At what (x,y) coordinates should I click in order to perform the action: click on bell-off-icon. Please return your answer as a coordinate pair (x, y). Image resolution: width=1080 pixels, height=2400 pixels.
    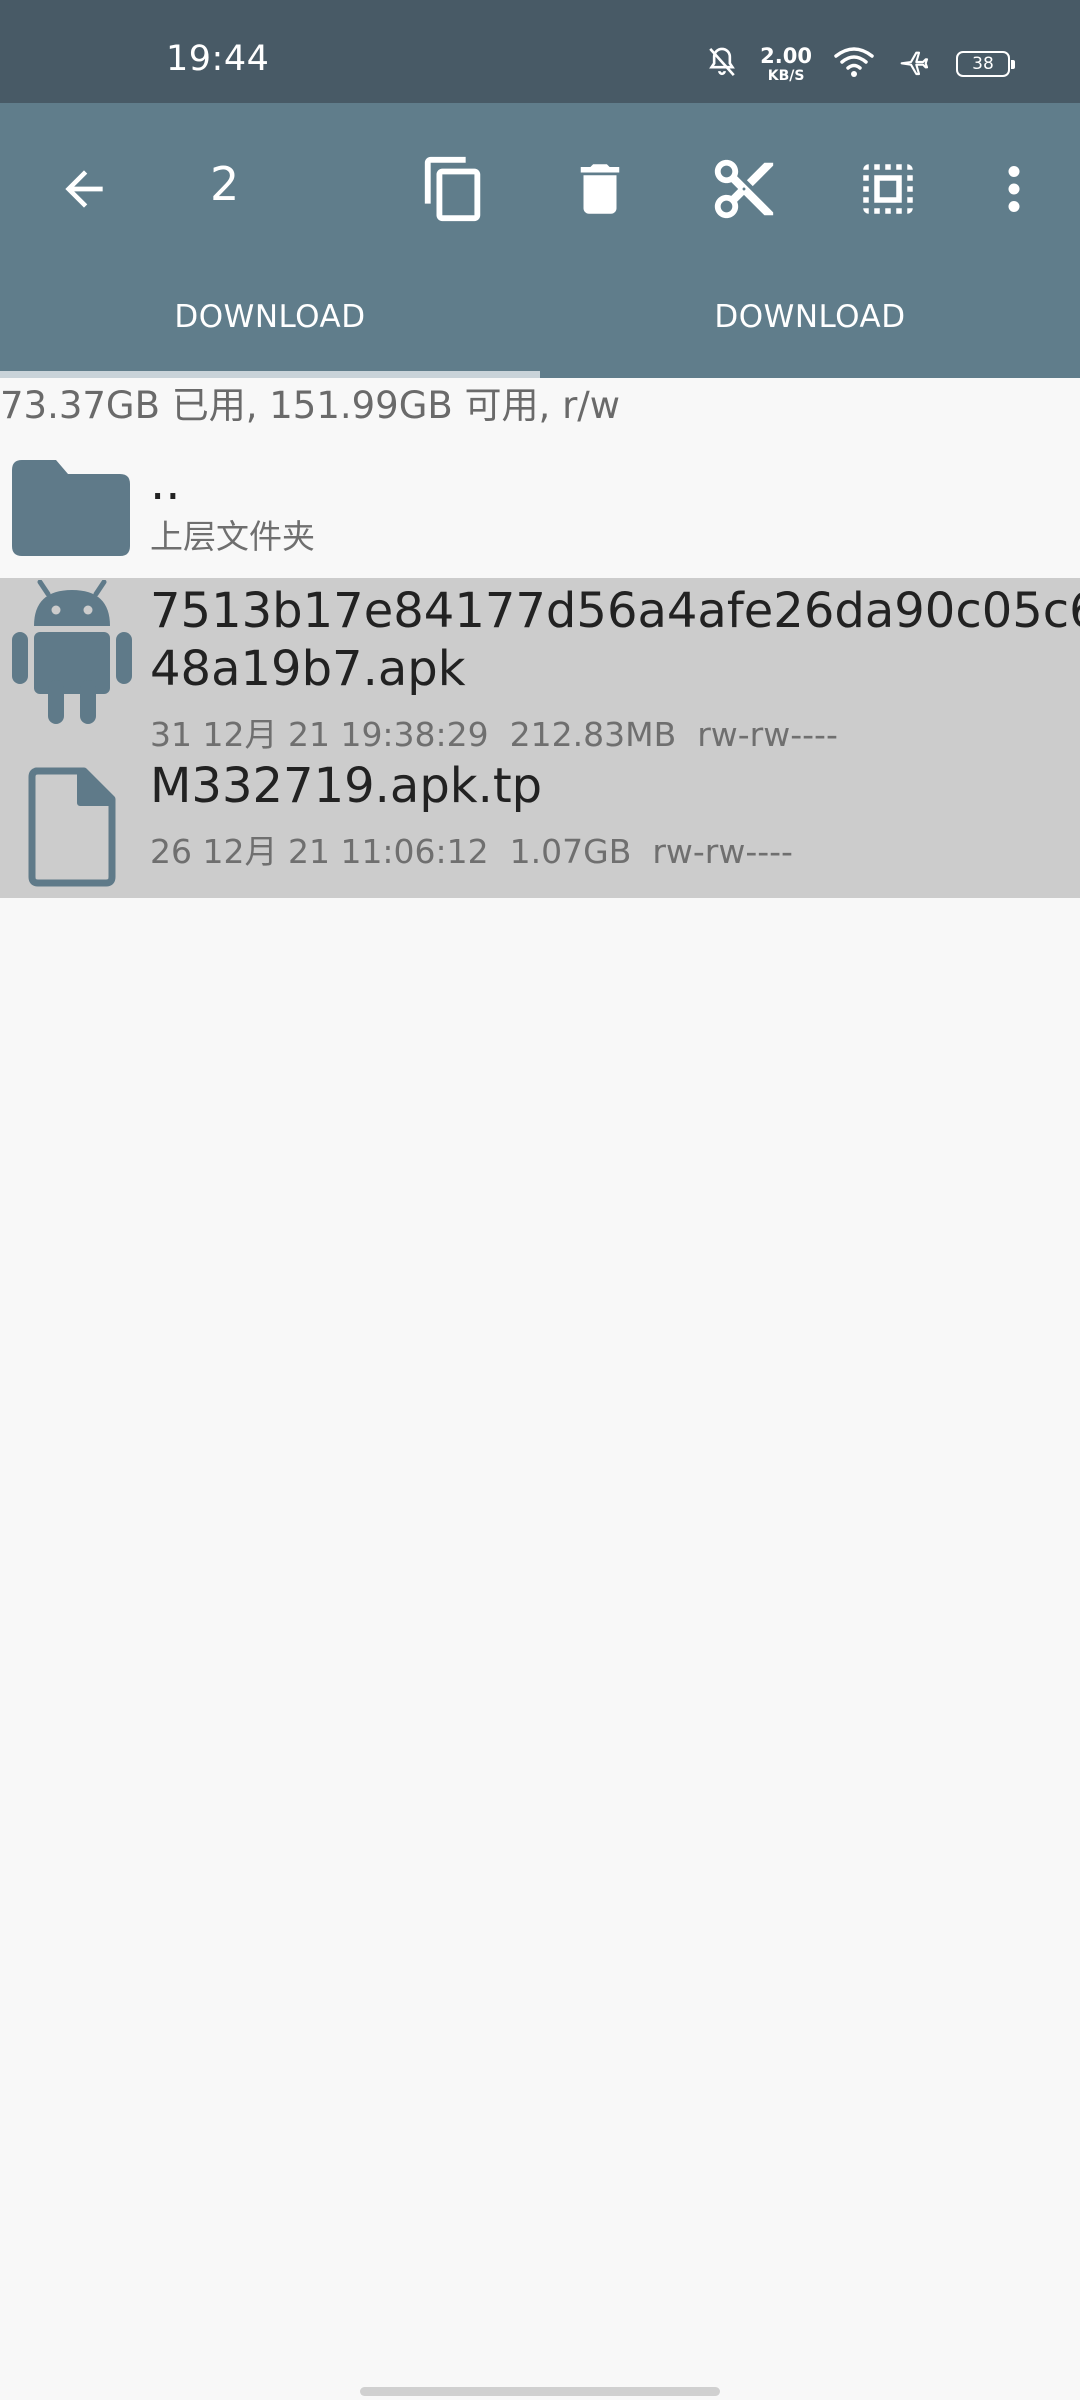
    Looking at the image, I should click on (722, 64).